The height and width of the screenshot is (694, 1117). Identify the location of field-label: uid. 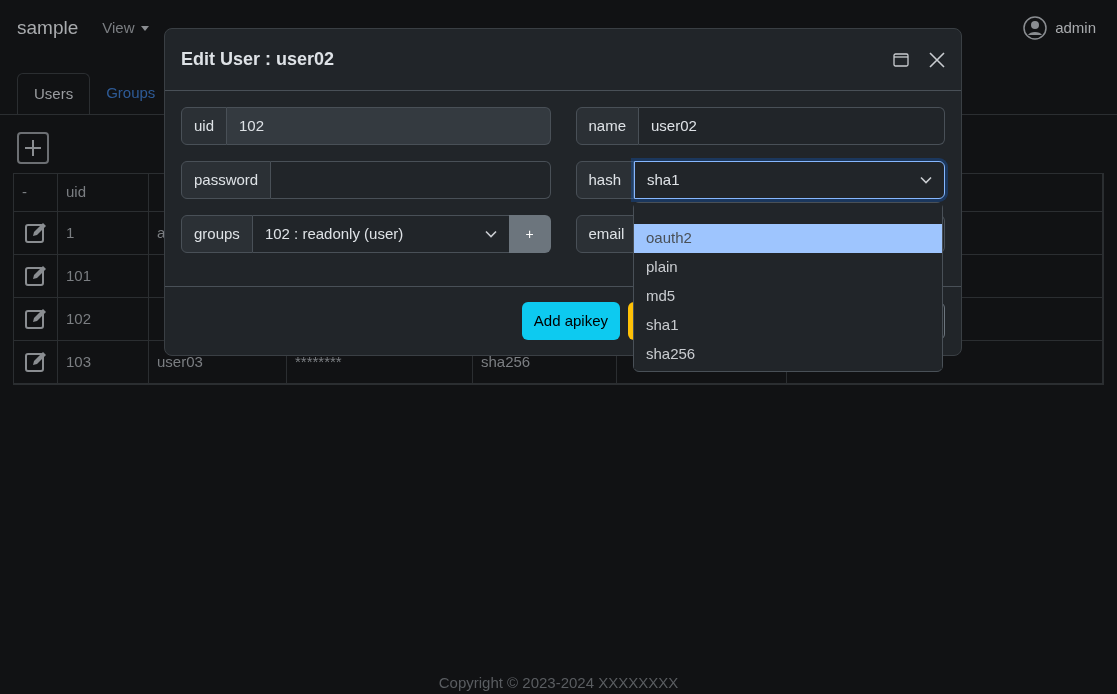
(204, 126).